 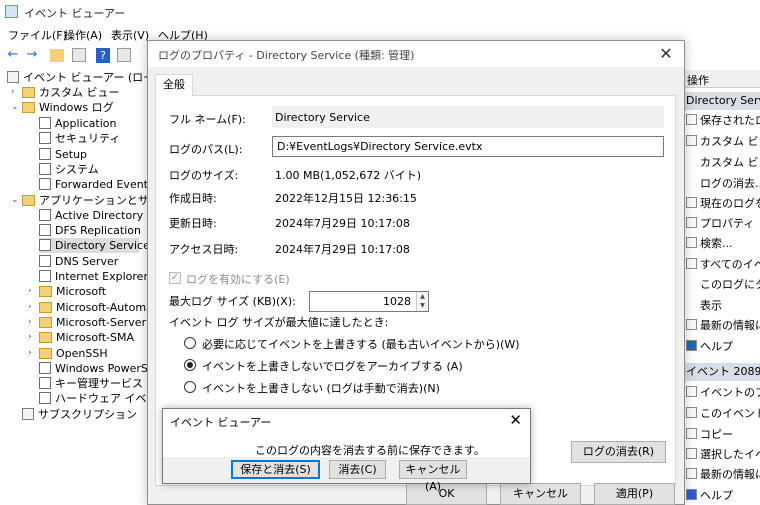 What do you see at coordinates (691, 473) in the screenshot?
I see `refresh-icon` at bounding box center [691, 473].